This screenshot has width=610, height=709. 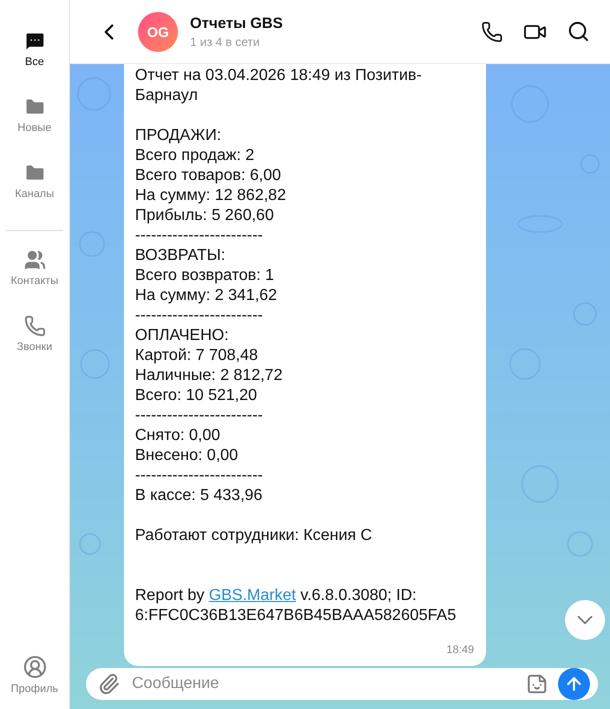 What do you see at coordinates (209, 376) in the screenshot?
I see `message-line: Наличные: 2 812,72` at bounding box center [209, 376].